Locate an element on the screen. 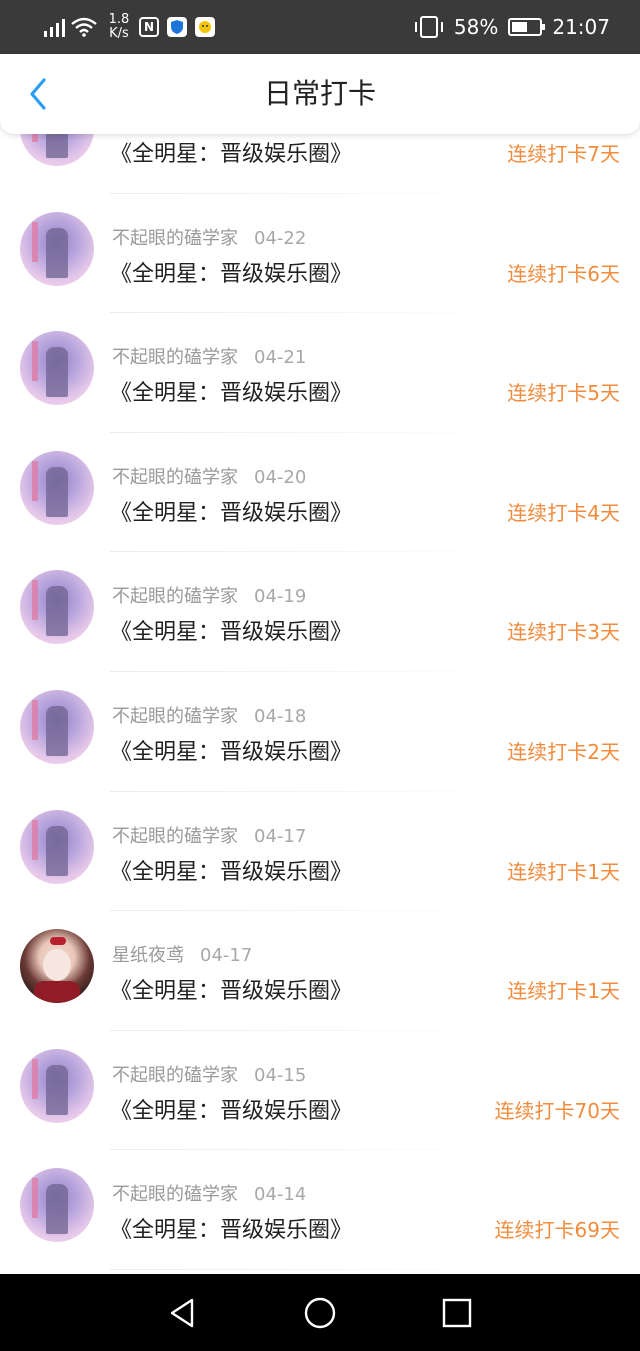  checkin-meta: 不起眼的磕学家 04-17 is located at coordinates (209, 835).